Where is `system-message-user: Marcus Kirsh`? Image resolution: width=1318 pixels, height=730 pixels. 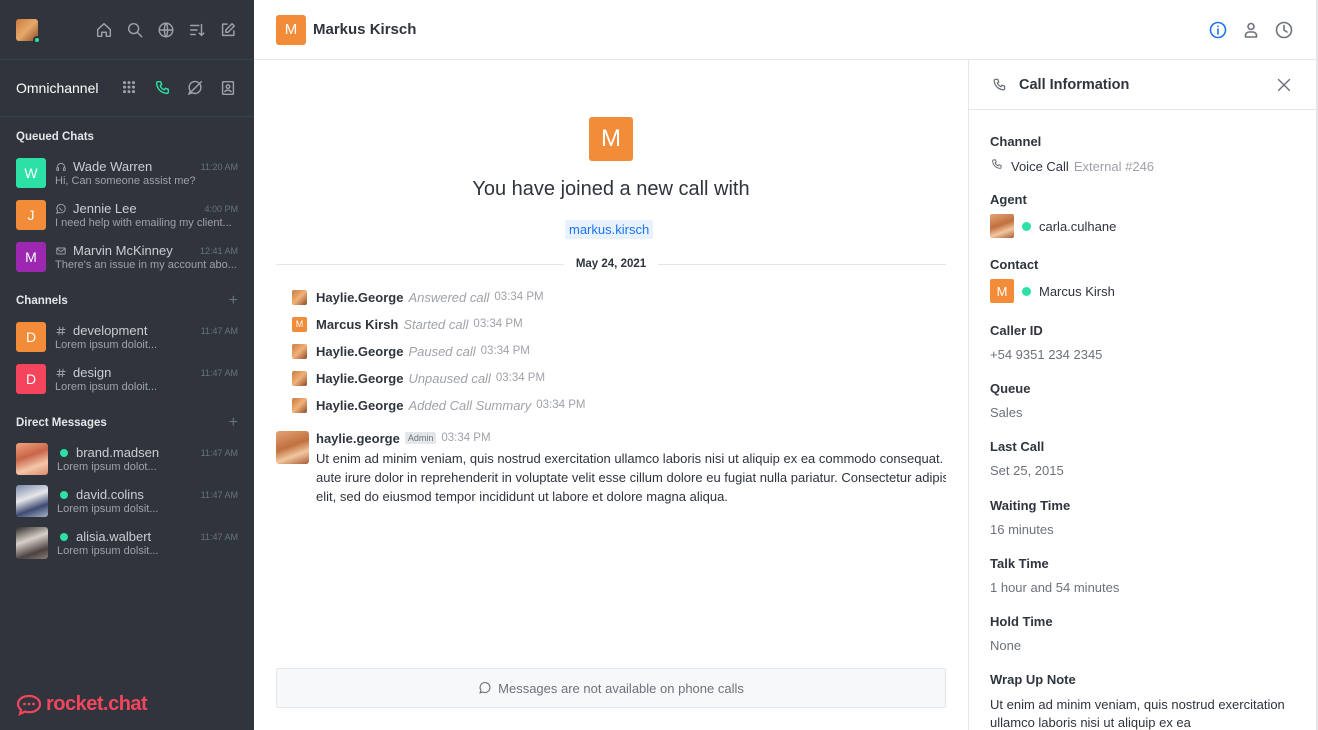 system-message-user: Marcus Kirsh is located at coordinates (357, 324).